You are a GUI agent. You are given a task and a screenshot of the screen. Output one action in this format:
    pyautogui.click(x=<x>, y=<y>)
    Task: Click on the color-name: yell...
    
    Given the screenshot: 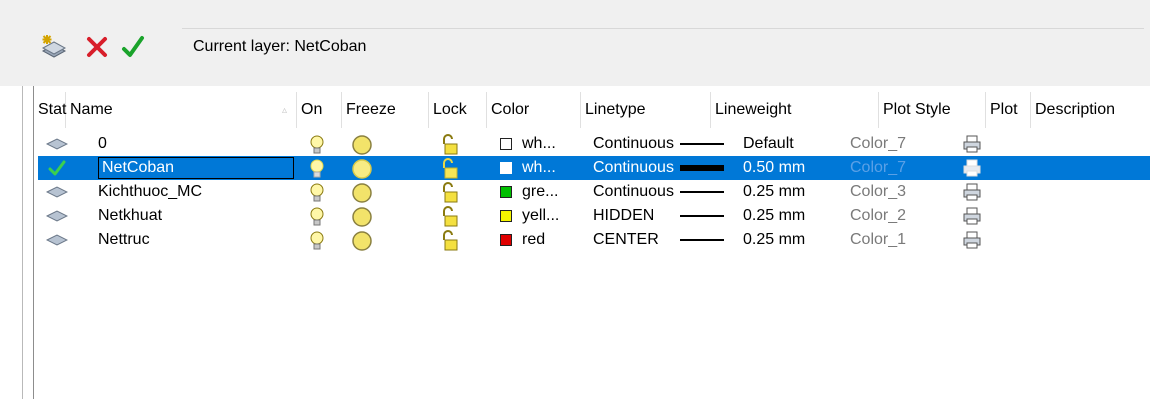 What is the action you would take?
    pyautogui.click(x=540, y=216)
    